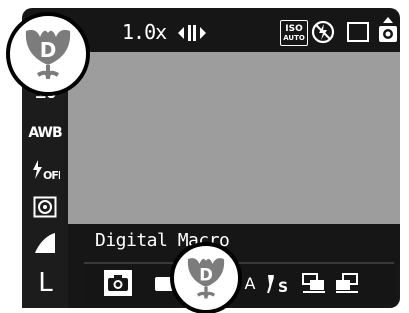 The image size is (409, 313). Describe the element at coordinates (118, 283) in the screenshot. I see `camera-icon` at that location.